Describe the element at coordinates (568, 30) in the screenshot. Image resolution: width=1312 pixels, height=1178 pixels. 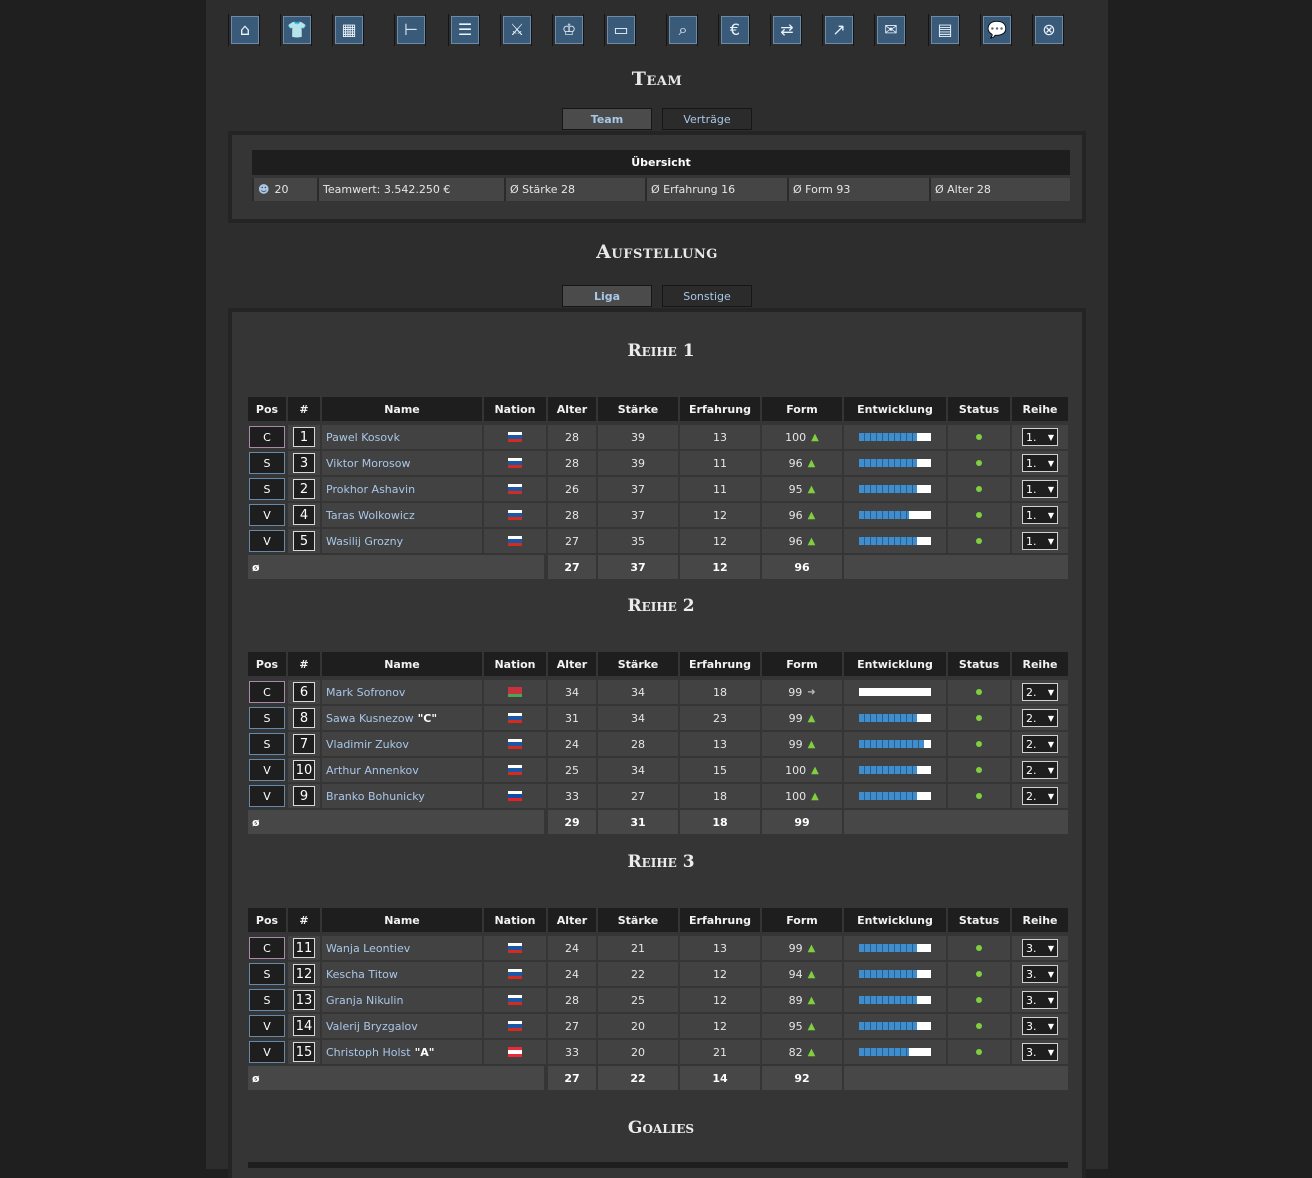
I see `nav-button-trophy: ♔` at that location.